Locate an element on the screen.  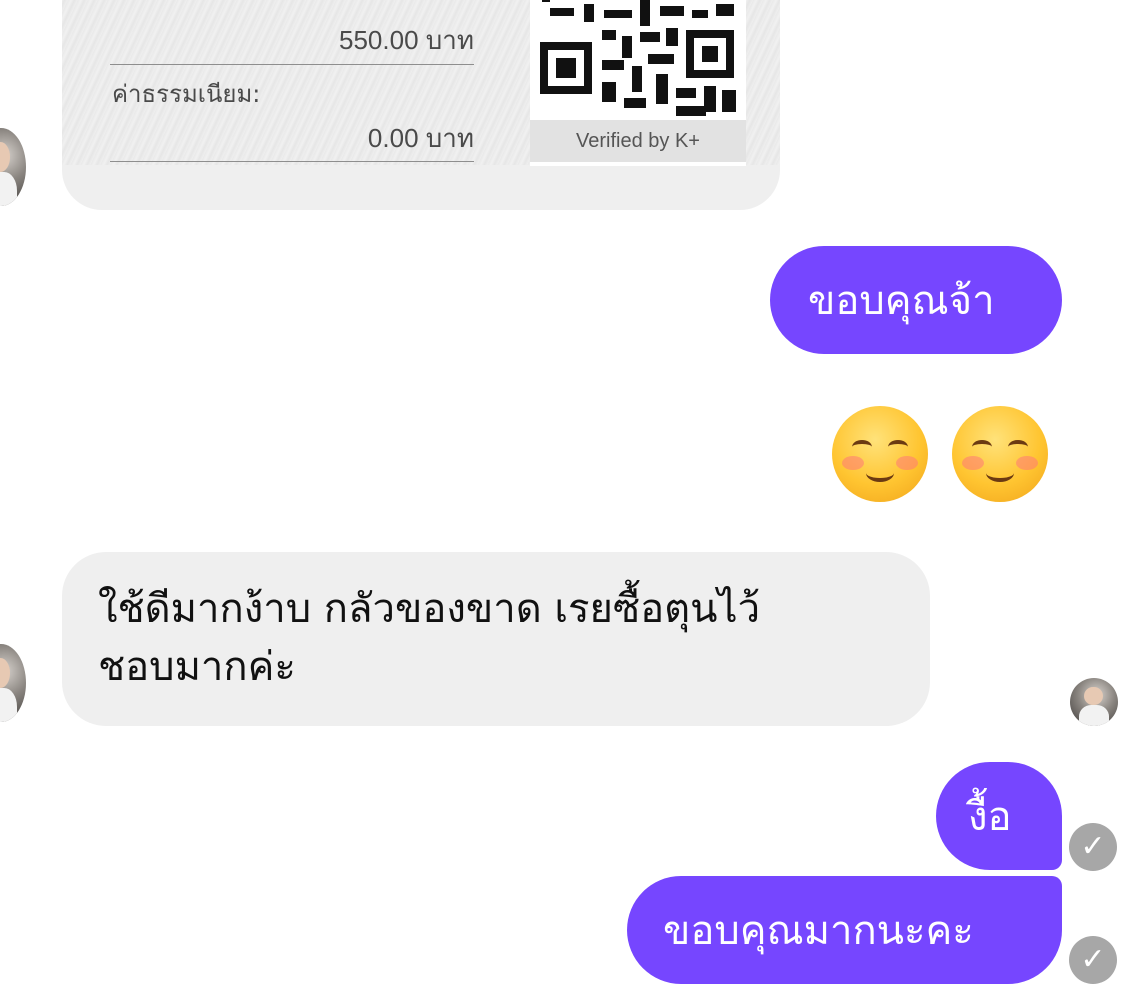
qr-code-icon is located at coordinates (639, 59).